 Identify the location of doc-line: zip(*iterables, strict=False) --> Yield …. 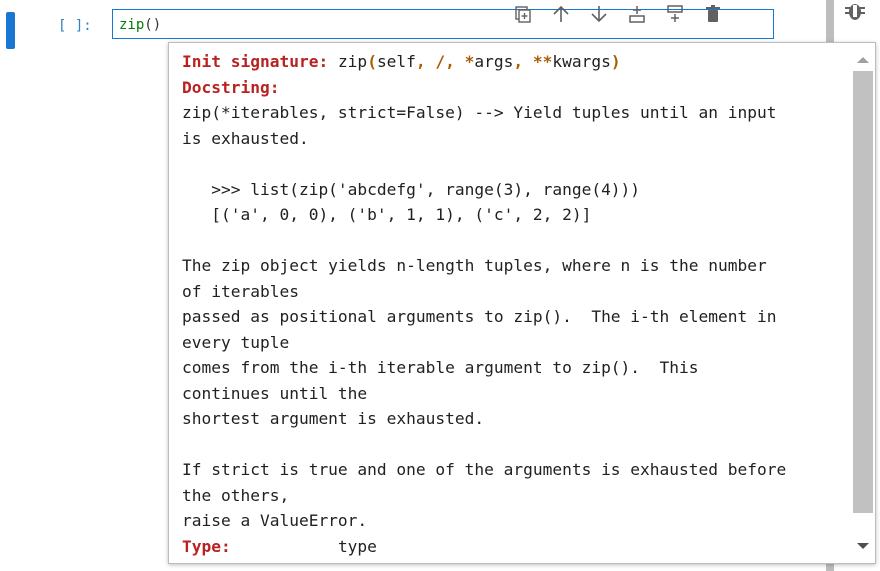
(479, 112).